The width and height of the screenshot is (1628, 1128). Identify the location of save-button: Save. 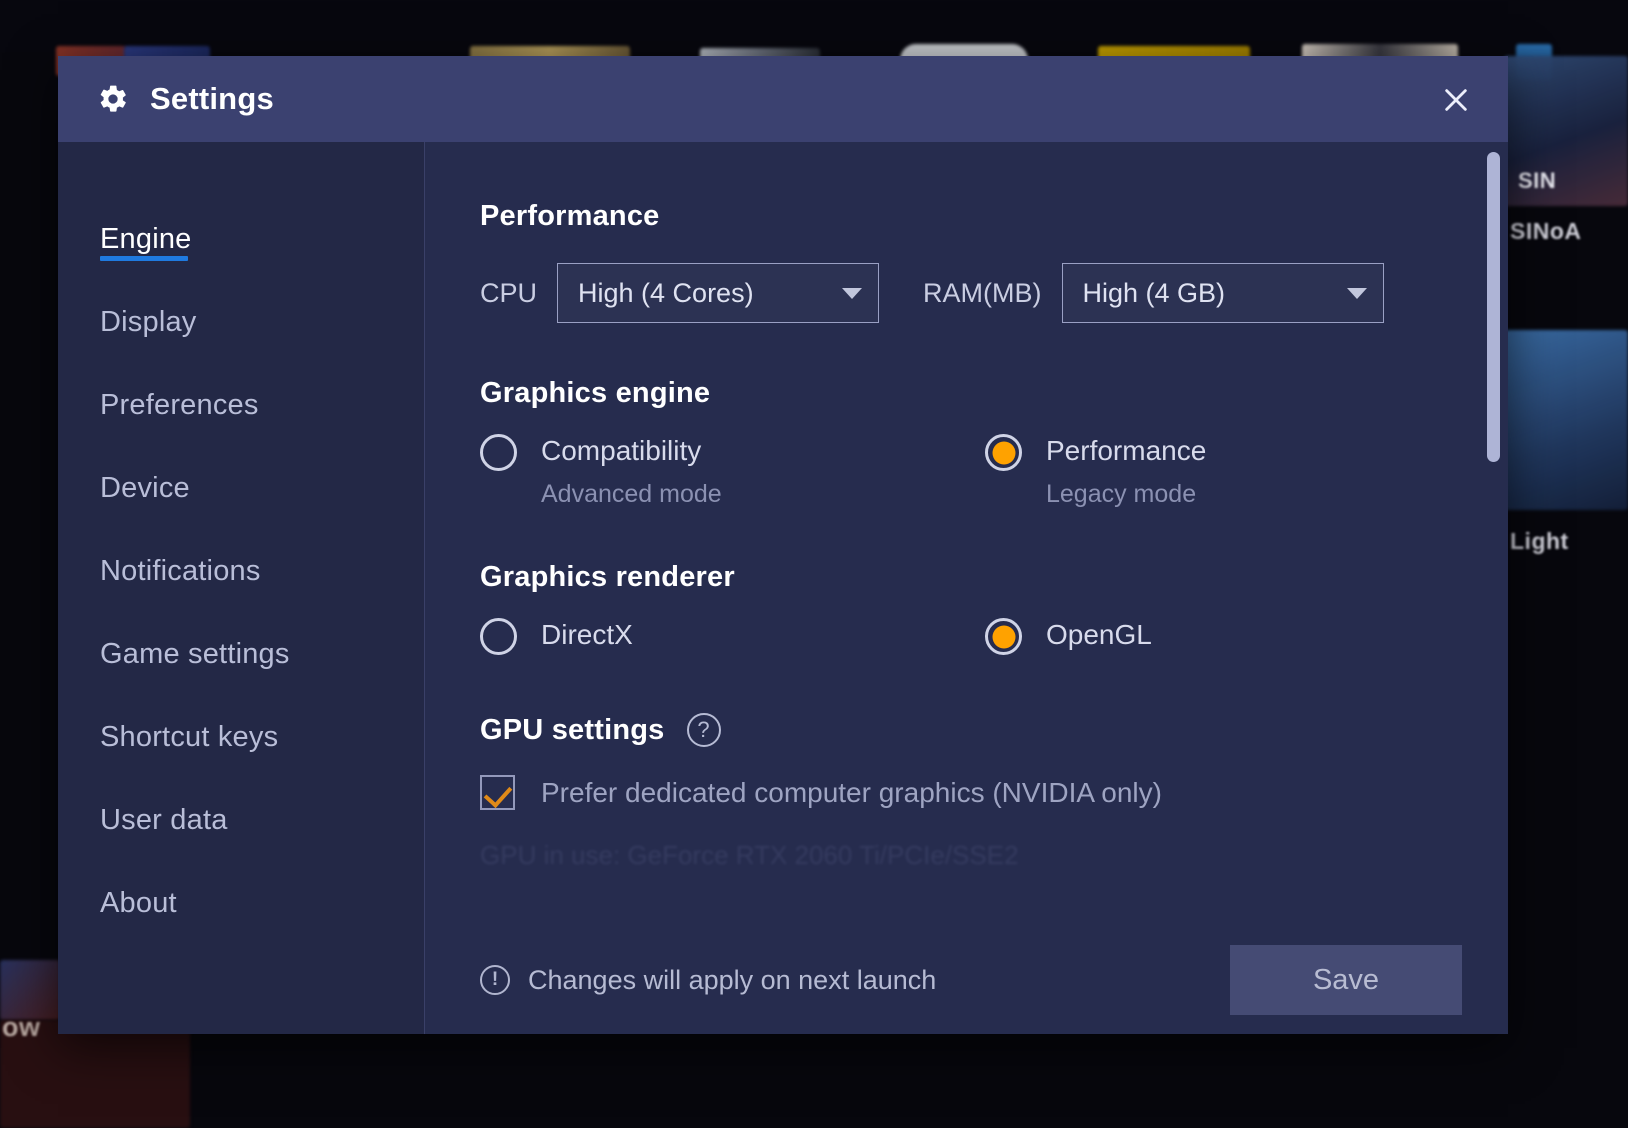
(1346, 980).